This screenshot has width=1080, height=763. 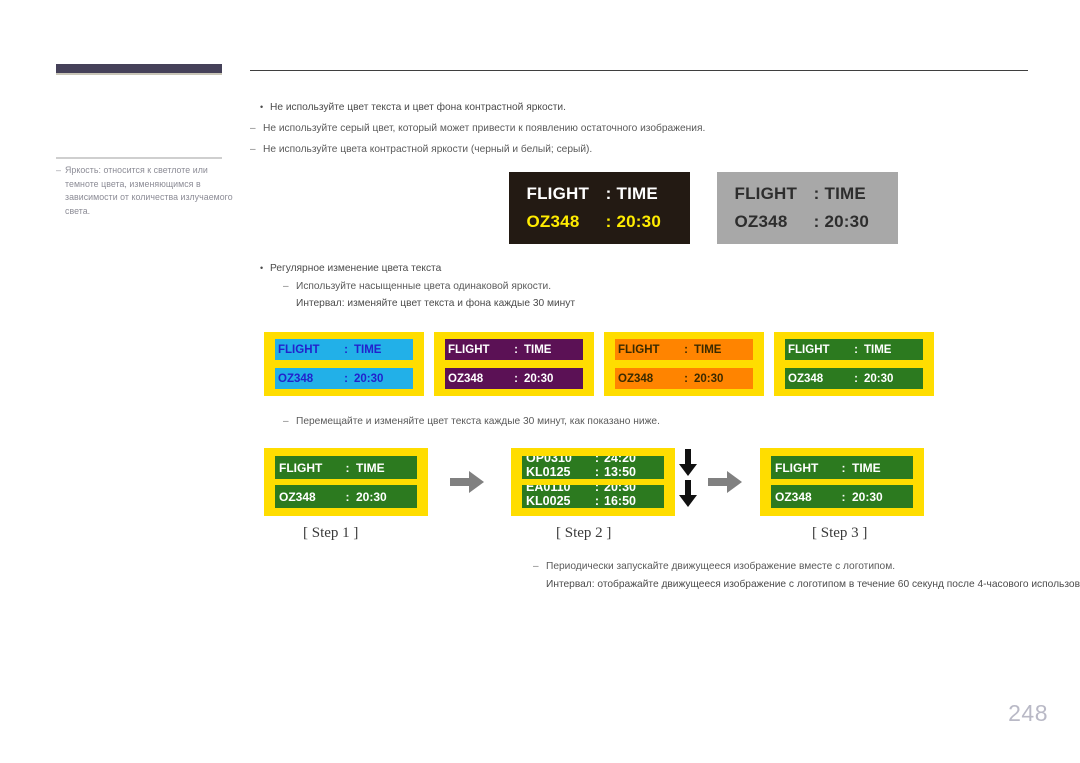 I want to click on flight-time: 16:50, so click(x=620, y=501).